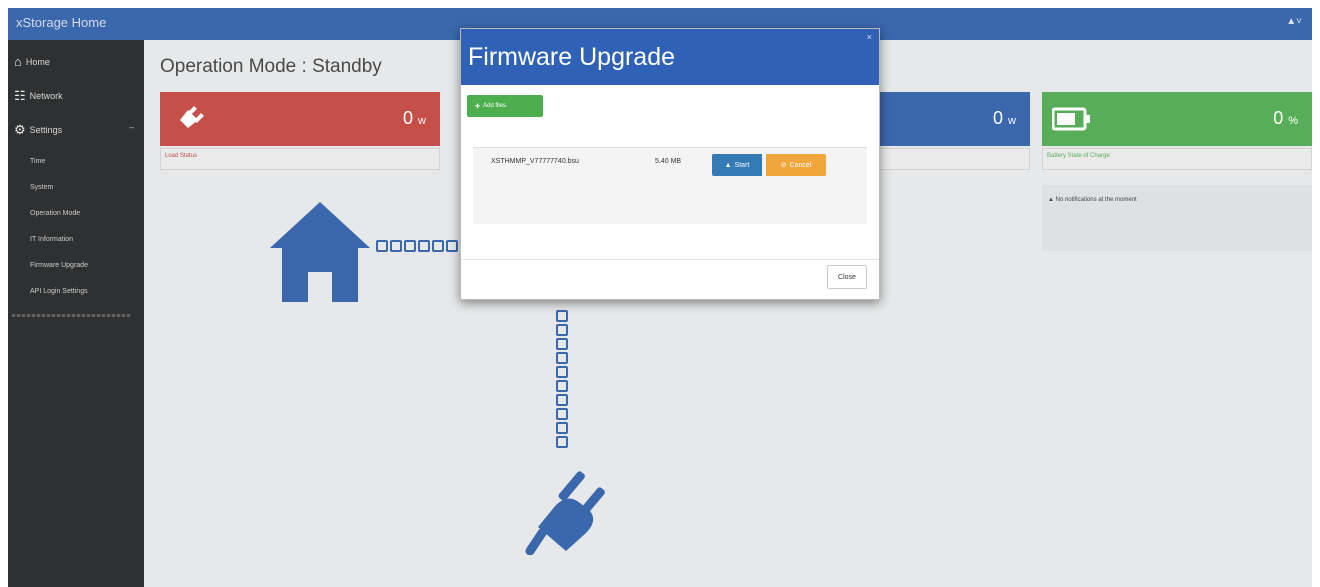  What do you see at coordinates (728, 165) in the screenshot?
I see `upload-icon: ▲` at bounding box center [728, 165].